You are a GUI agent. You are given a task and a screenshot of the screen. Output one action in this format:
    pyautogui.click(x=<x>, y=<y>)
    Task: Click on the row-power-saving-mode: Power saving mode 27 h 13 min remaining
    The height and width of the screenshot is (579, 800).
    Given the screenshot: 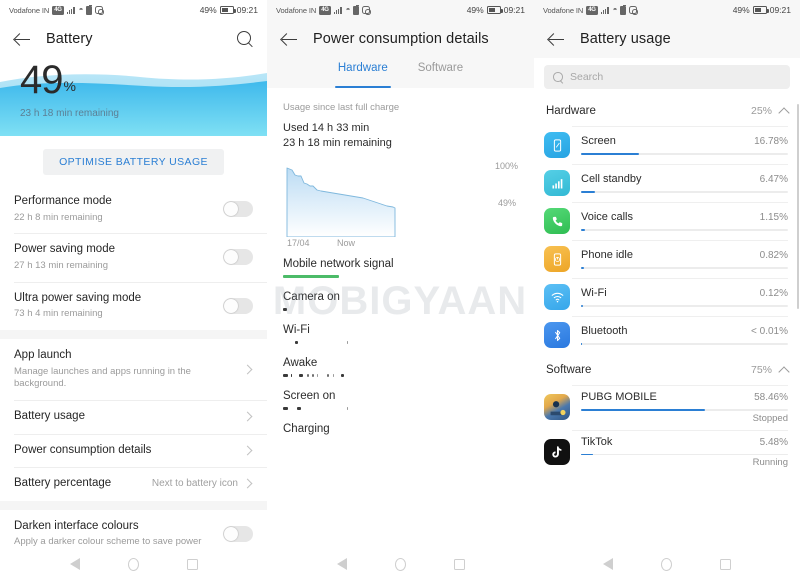 What is the action you would take?
    pyautogui.click(x=133, y=257)
    